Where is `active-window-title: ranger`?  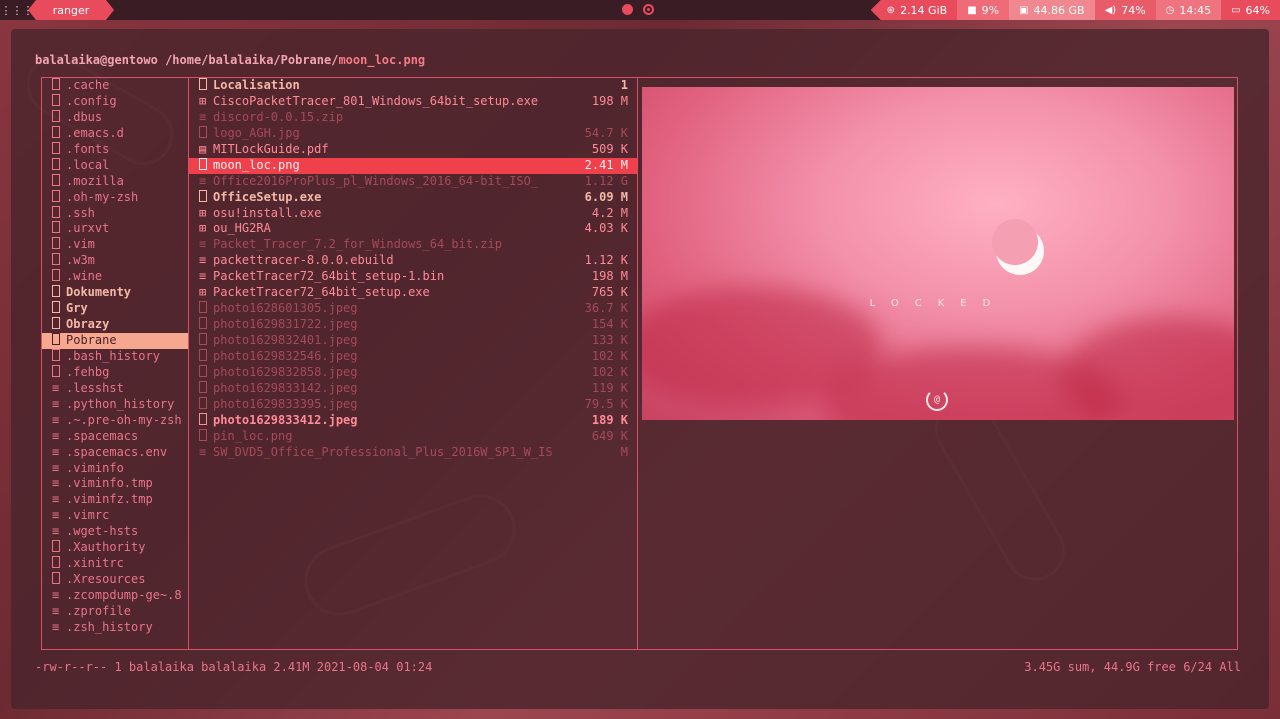 active-window-title: ranger is located at coordinates (71, 10).